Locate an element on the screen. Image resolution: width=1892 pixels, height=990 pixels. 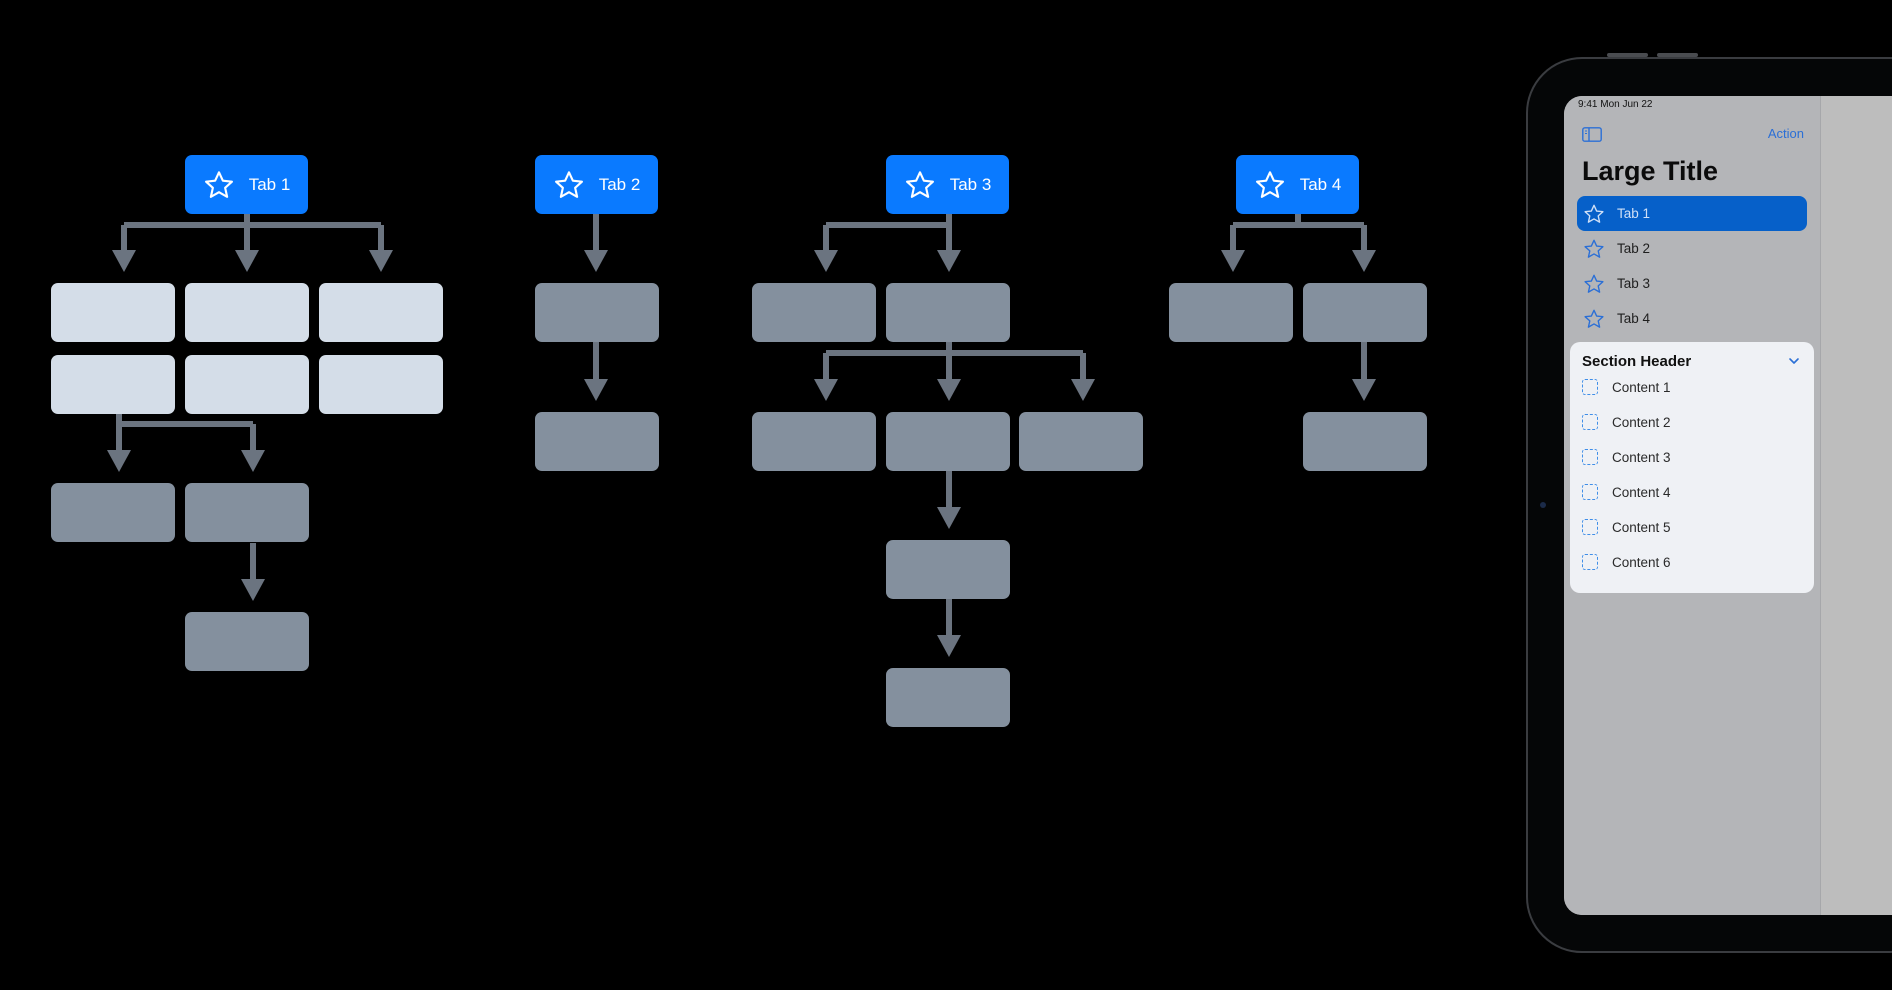
connector-tab3-row2-split is located at coordinates (954, 361).